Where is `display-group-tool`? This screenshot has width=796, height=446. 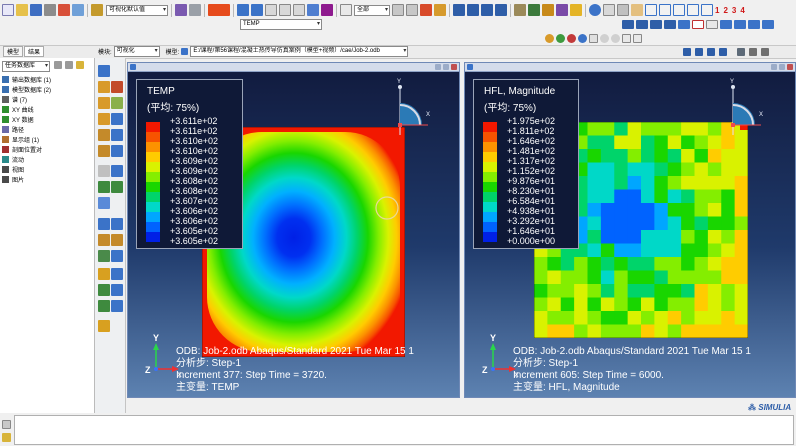 display-group-tool is located at coordinates (104, 256).